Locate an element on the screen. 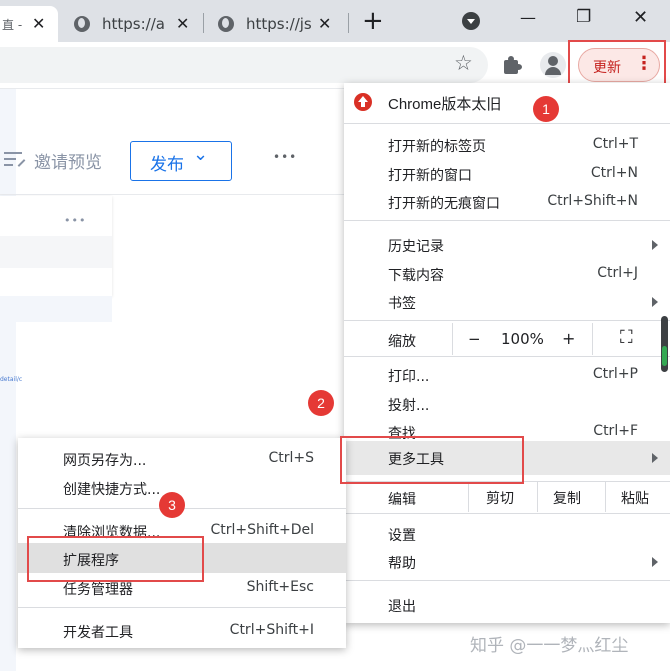 The height and width of the screenshot is (671, 670). scrollbar-accent is located at coordinates (664, 356).